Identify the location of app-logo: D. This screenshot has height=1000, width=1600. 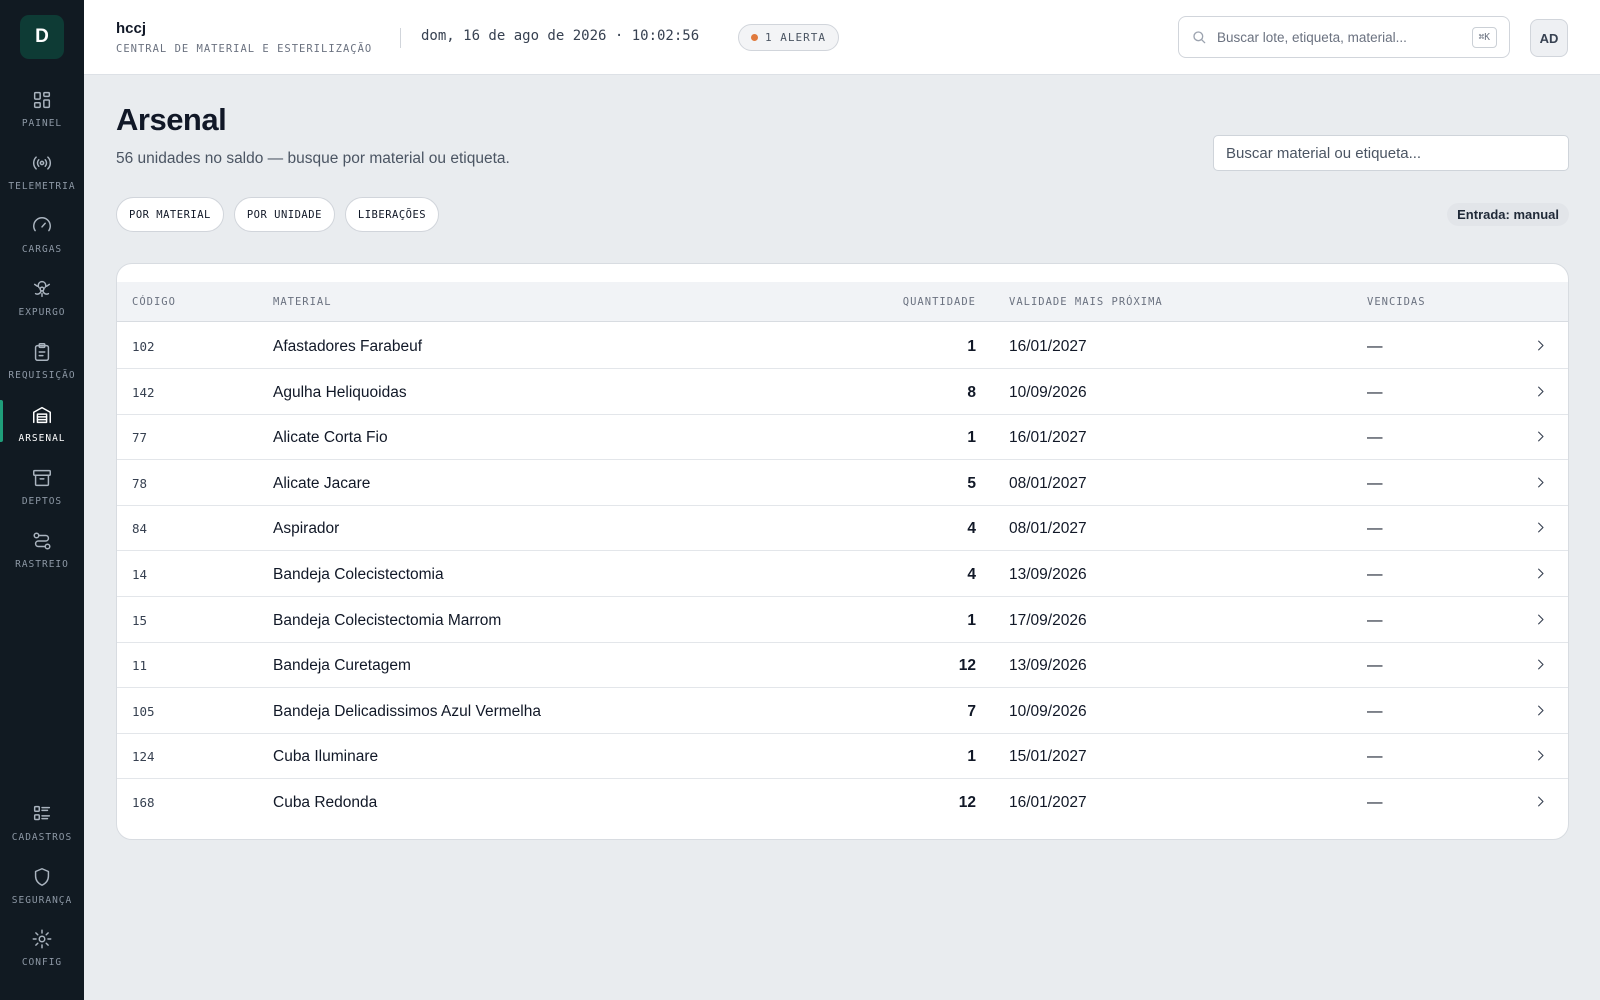
(42, 37).